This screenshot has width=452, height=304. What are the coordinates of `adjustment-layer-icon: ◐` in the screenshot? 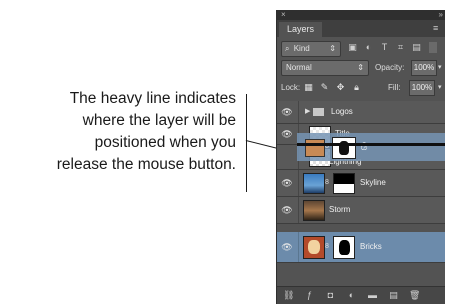 It's located at (351, 295).